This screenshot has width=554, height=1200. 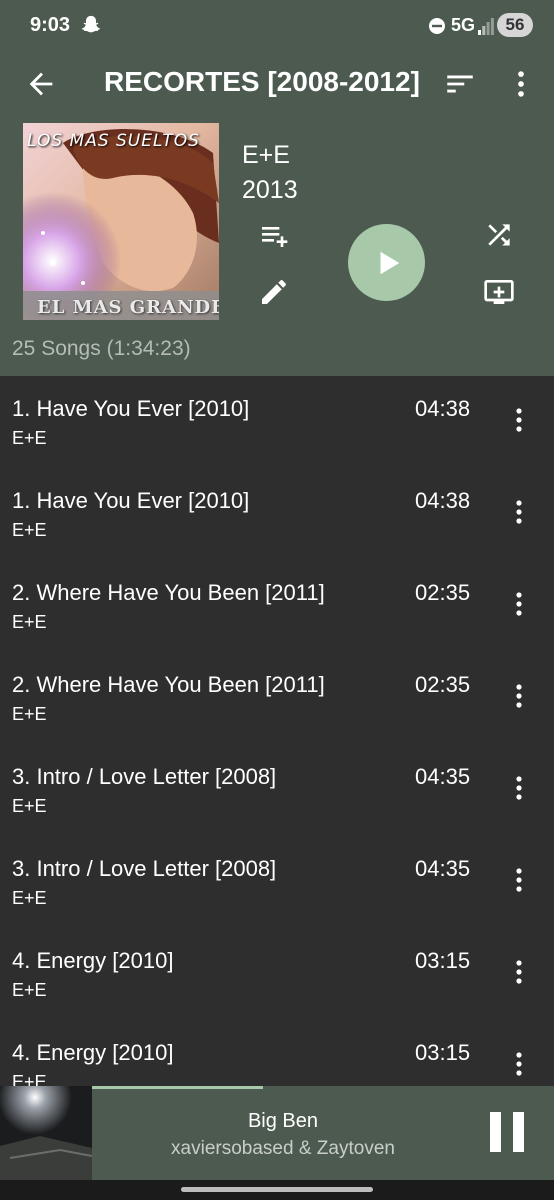 What do you see at coordinates (463, 25) in the screenshot?
I see `network-label: 5G` at bounding box center [463, 25].